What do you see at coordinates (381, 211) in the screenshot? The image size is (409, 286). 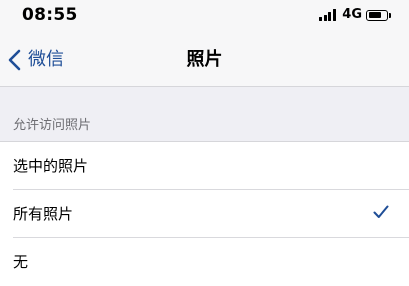 I see `checkmark-icon` at bounding box center [381, 211].